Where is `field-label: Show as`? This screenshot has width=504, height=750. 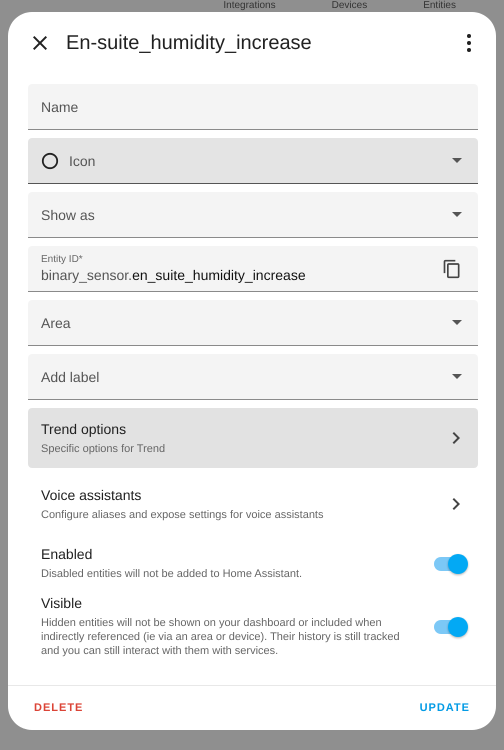 field-label: Show as is located at coordinates (68, 214).